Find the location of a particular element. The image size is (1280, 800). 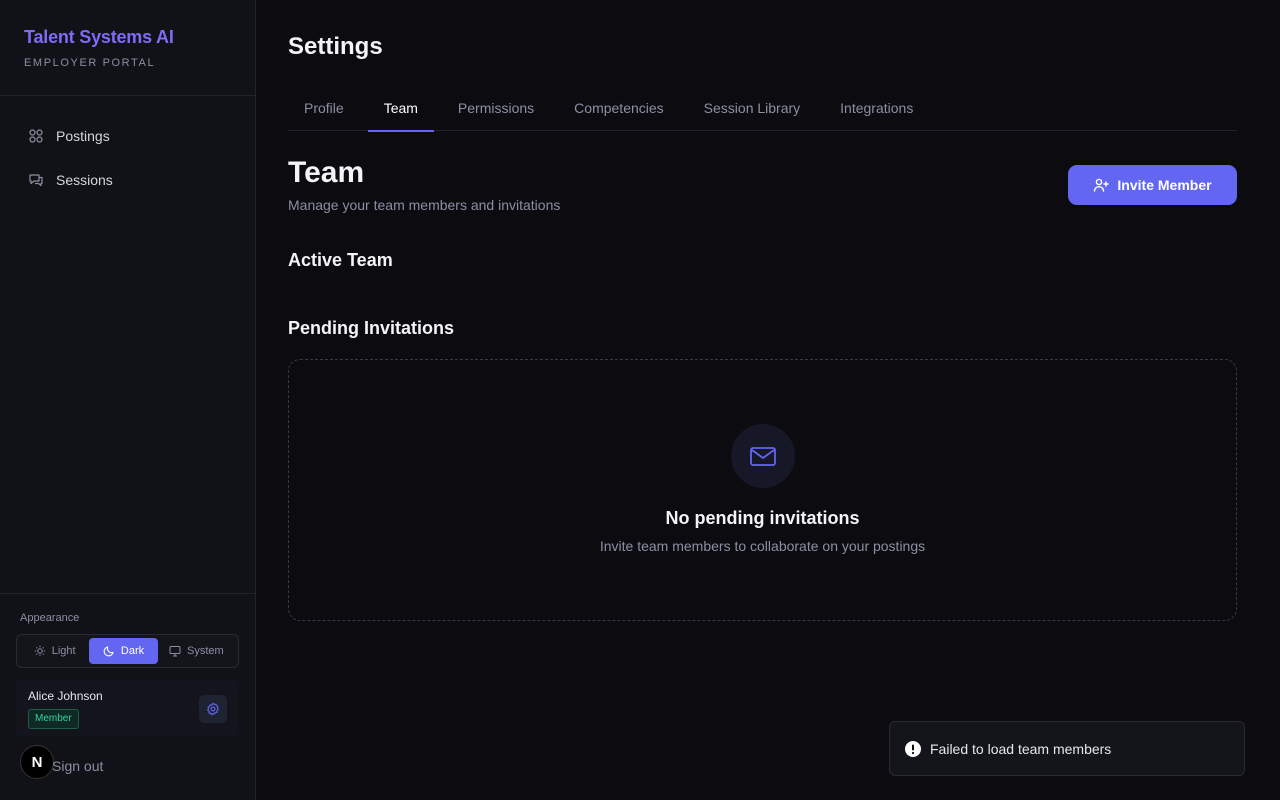

active-team-heading: Active Team is located at coordinates (340, 260).